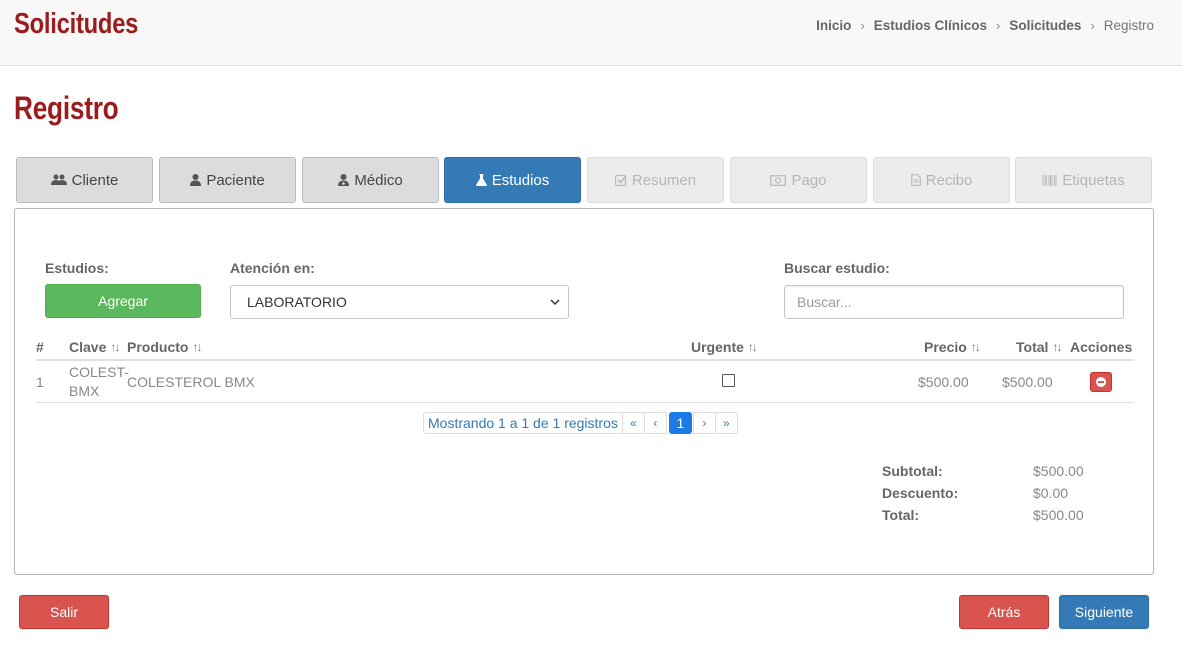 The image size is (1182, 647). What do you see at coordinates (399, 302) in the screenshot?
I see `atencion-select: LABORATORIO` at bounding box center [399, 302].